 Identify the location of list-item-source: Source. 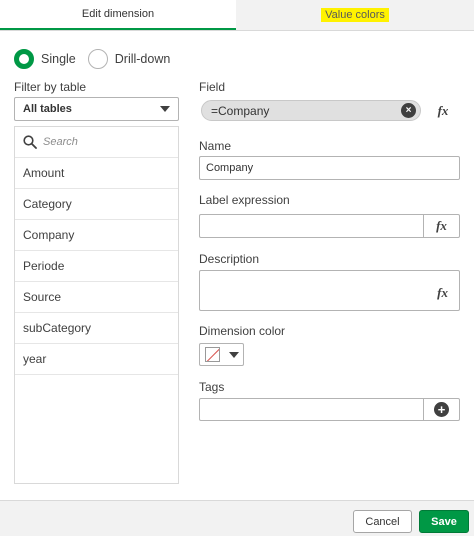
(96, 297).